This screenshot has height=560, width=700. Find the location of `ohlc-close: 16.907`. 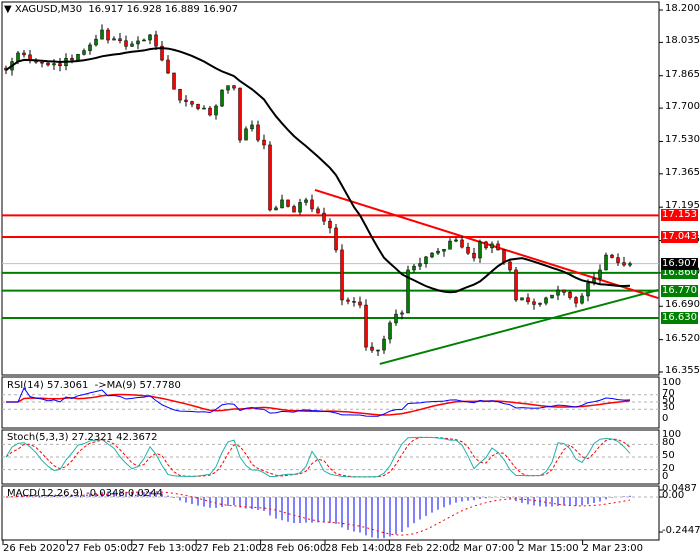

ohlc-close: 16.907 is located at coordinates (220, 9).